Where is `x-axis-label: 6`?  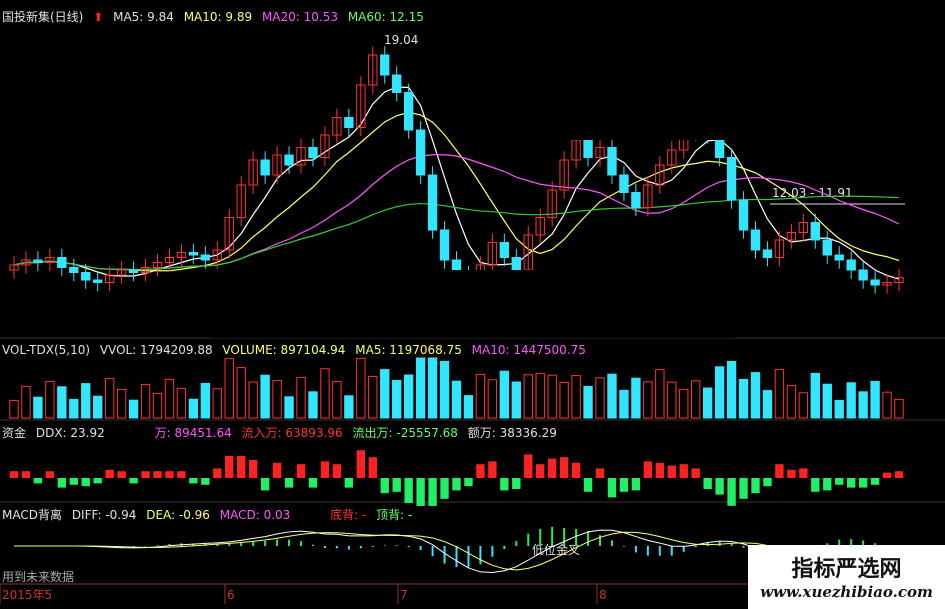 x-axis-label: 6 is located at coordinates (231, 595).